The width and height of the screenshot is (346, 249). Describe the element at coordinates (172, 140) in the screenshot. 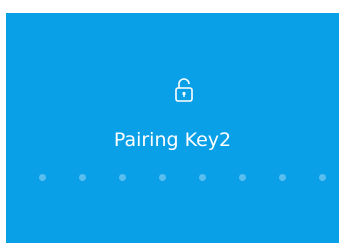

I see `page-title: Pairing Key2` at that location.